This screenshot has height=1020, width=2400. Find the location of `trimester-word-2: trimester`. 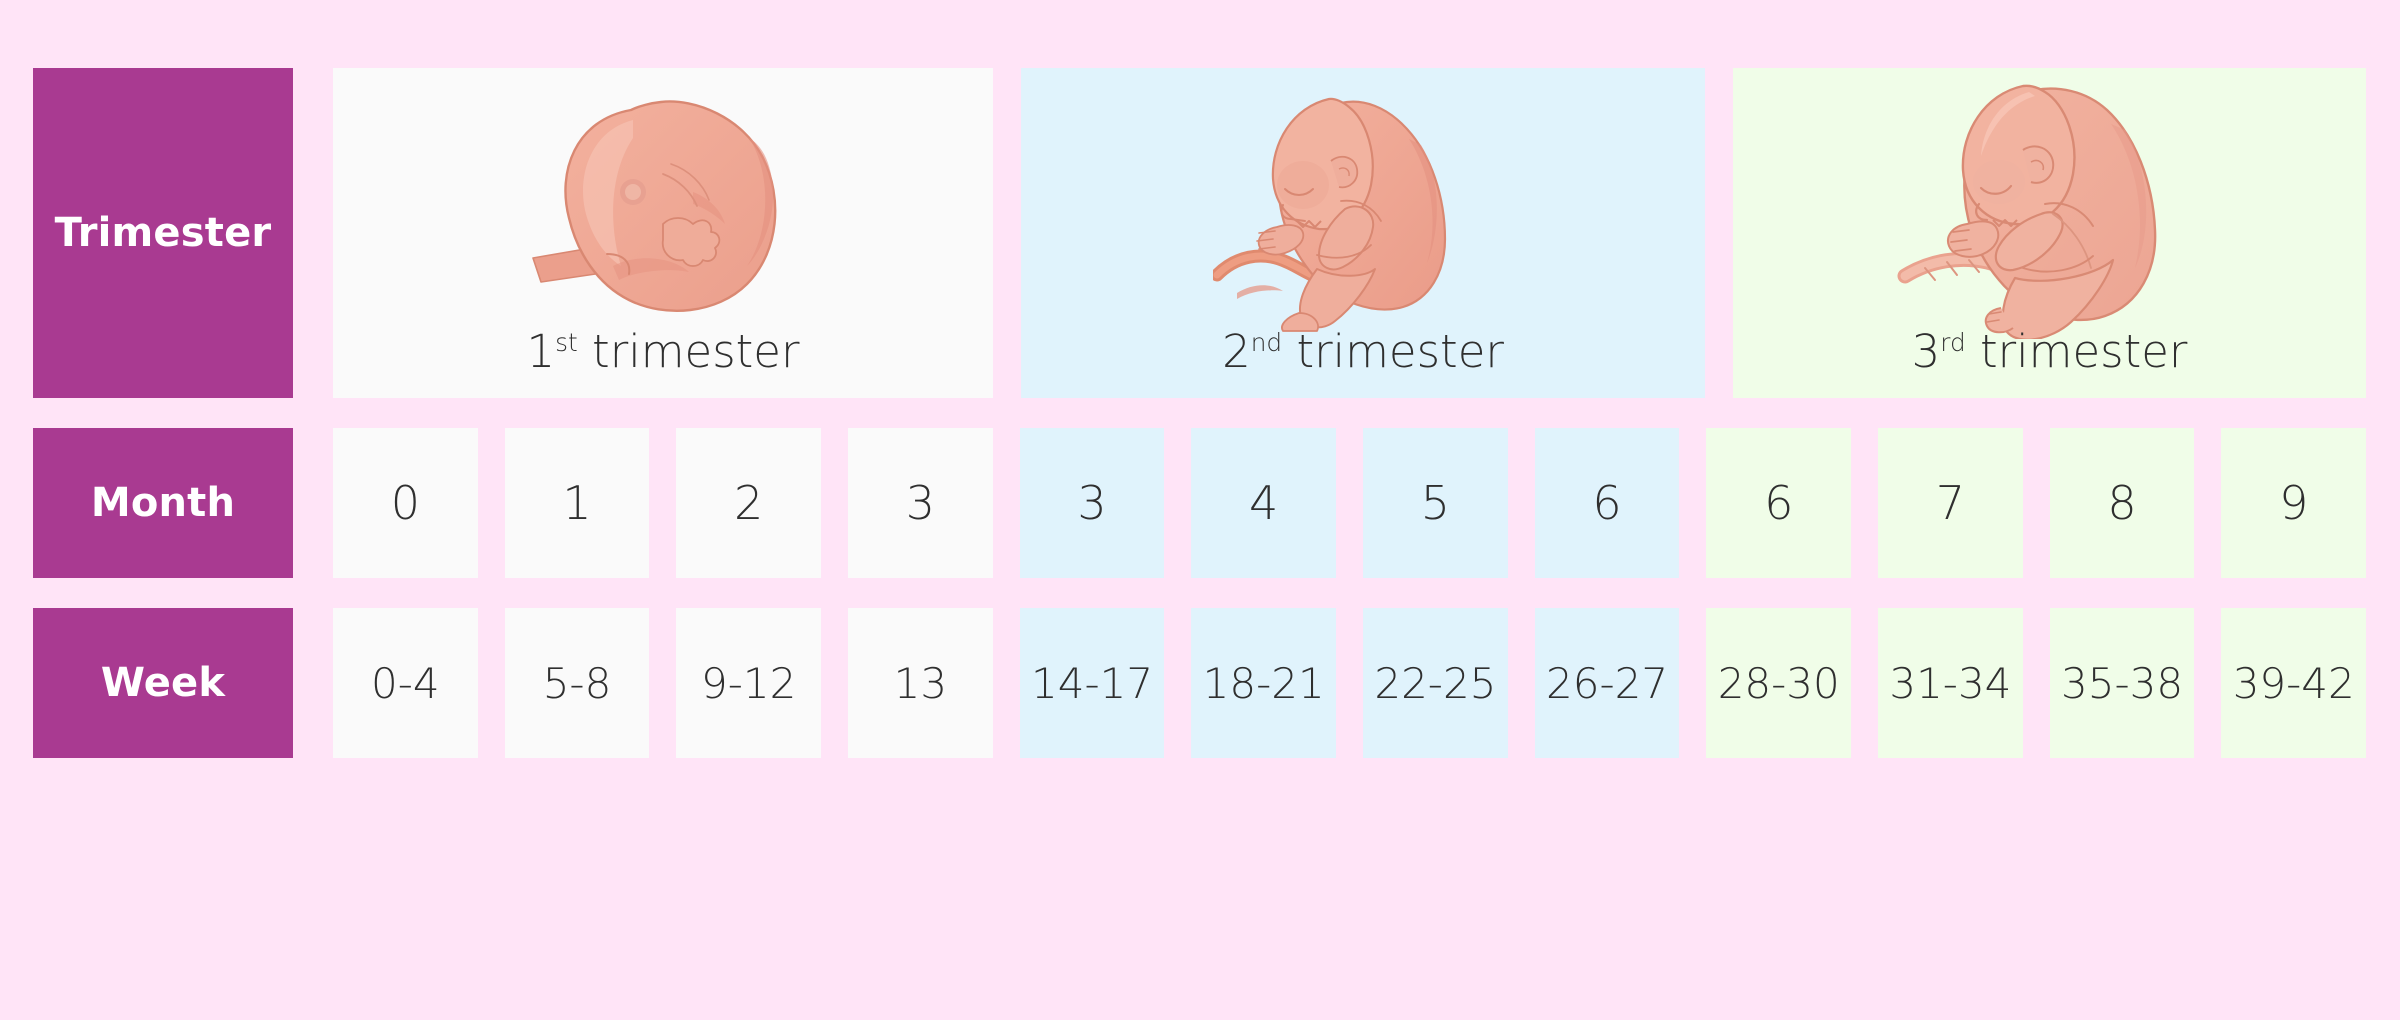

trimester-word-2: trimester is located at coordinates (1393, 351).